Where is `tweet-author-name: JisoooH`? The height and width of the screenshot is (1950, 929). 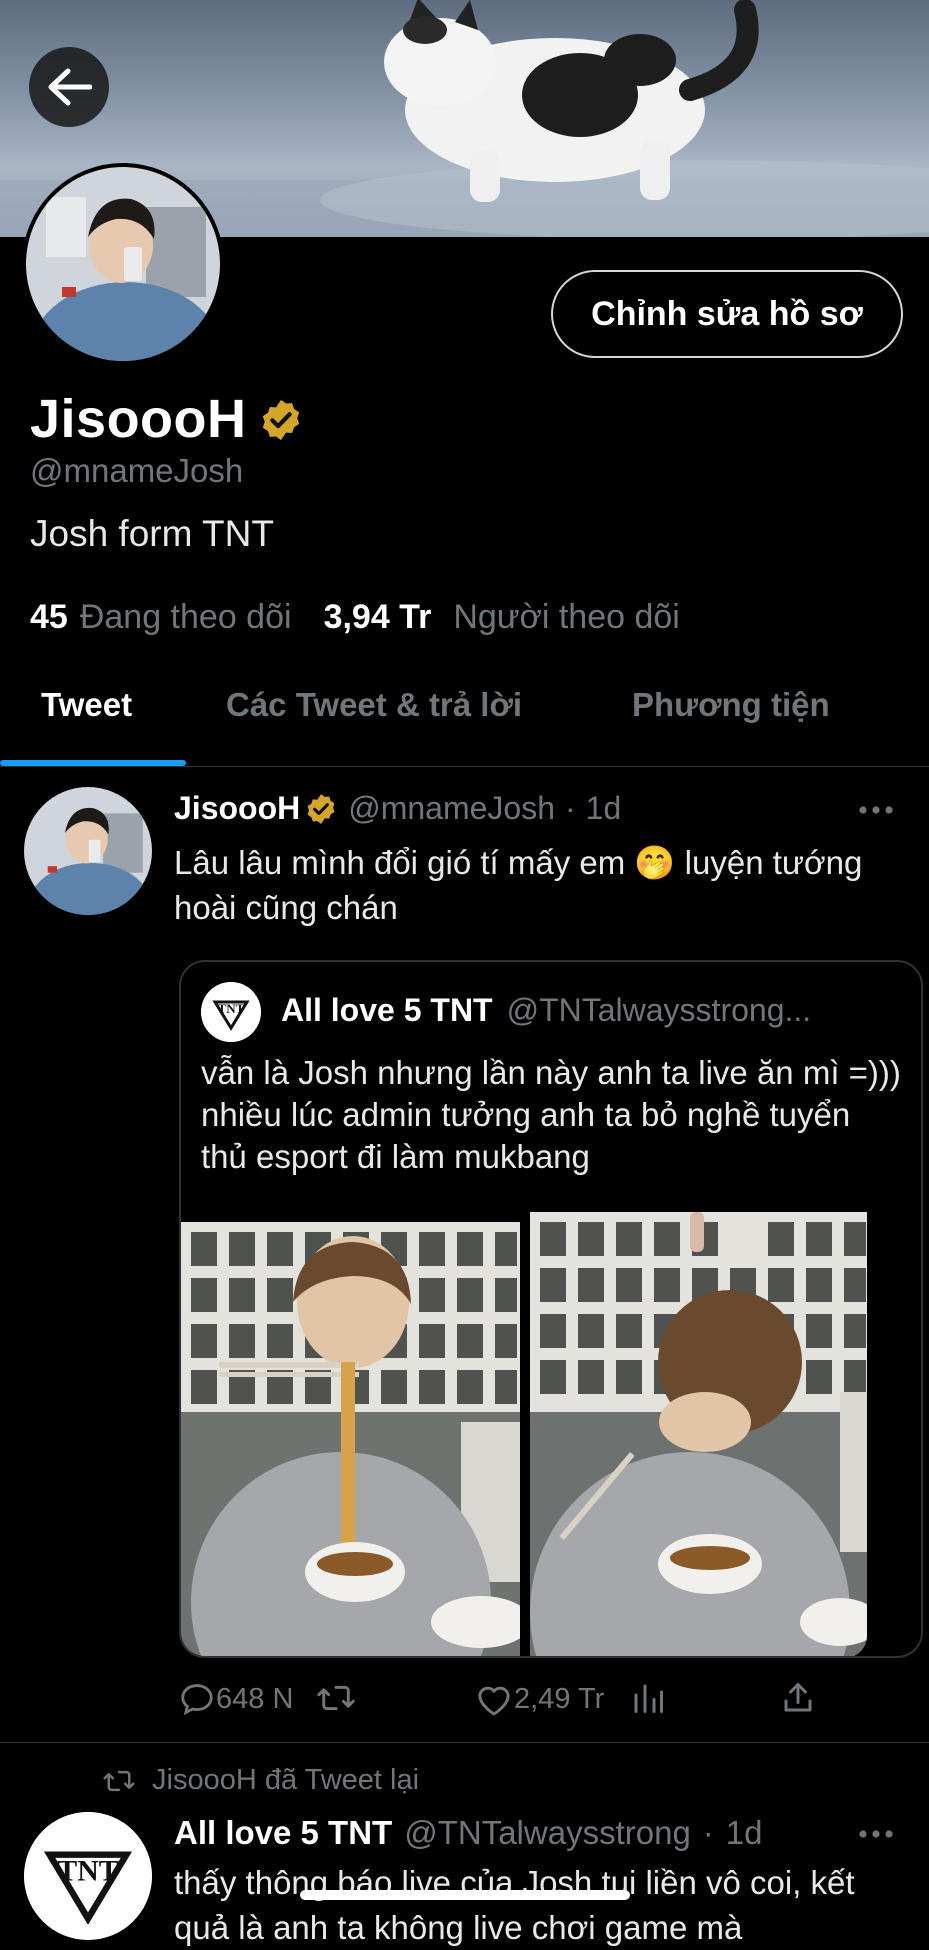 tweet-author-name: JisoooH is located at coordinates (237, 808).